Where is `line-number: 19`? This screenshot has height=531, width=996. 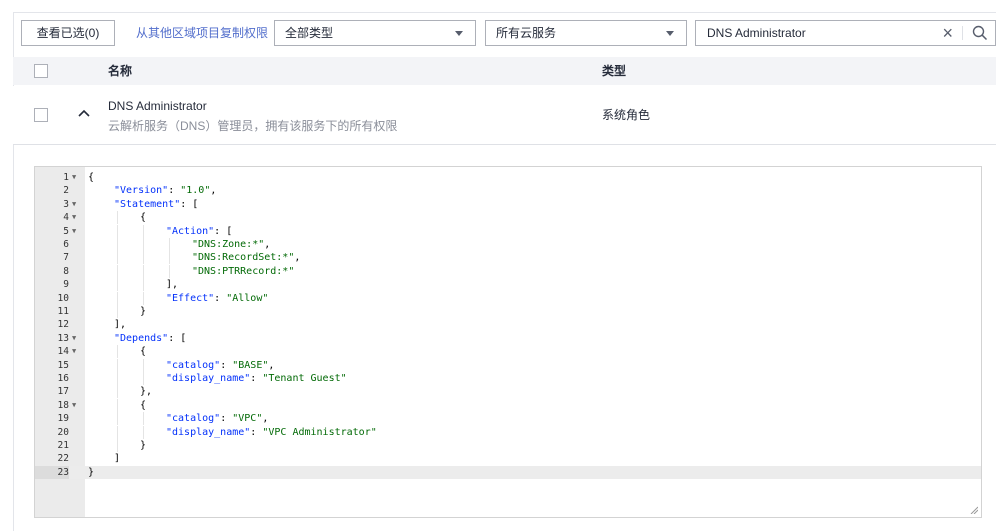
line-number: 19 is located at coordinates (63, 419).